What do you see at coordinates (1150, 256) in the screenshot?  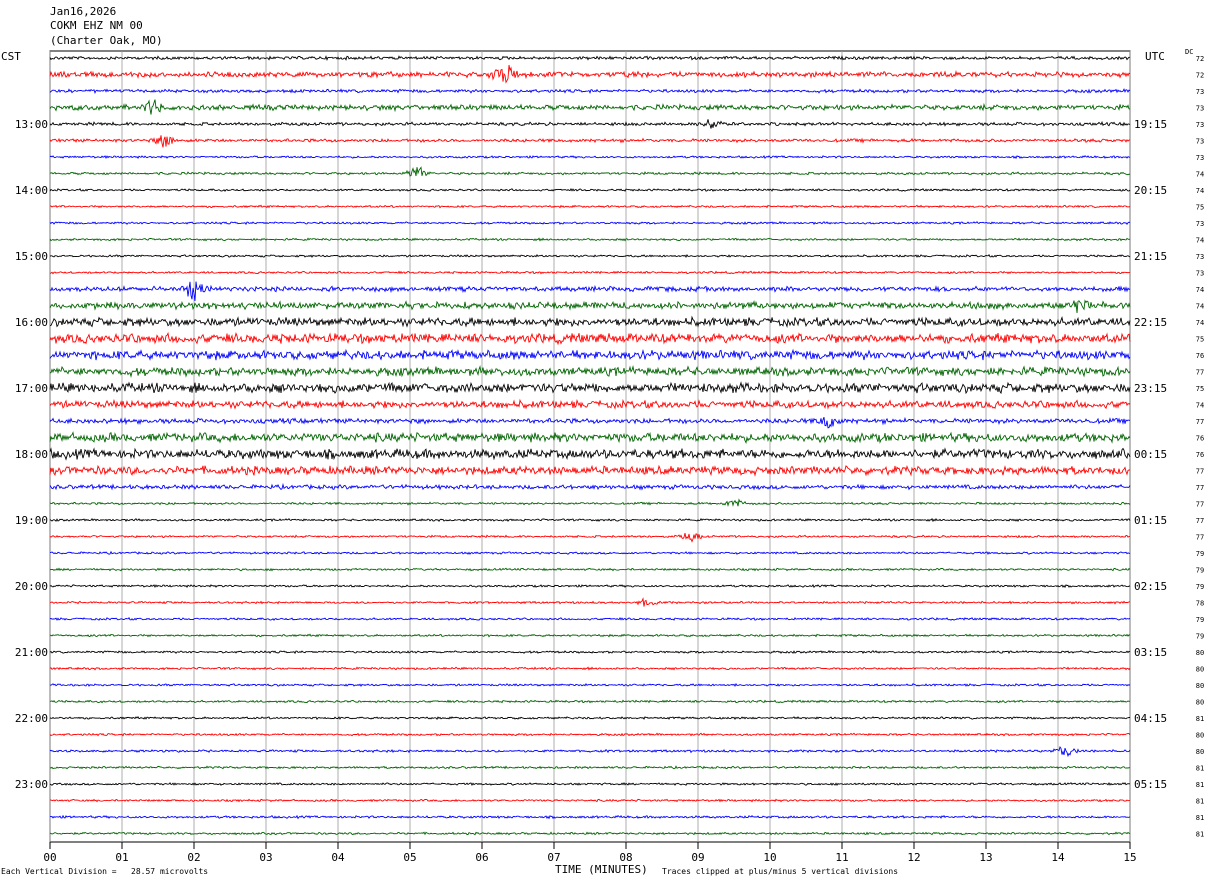 I see `right-hour-label: 21:15` at bounding box center [1150, 256].